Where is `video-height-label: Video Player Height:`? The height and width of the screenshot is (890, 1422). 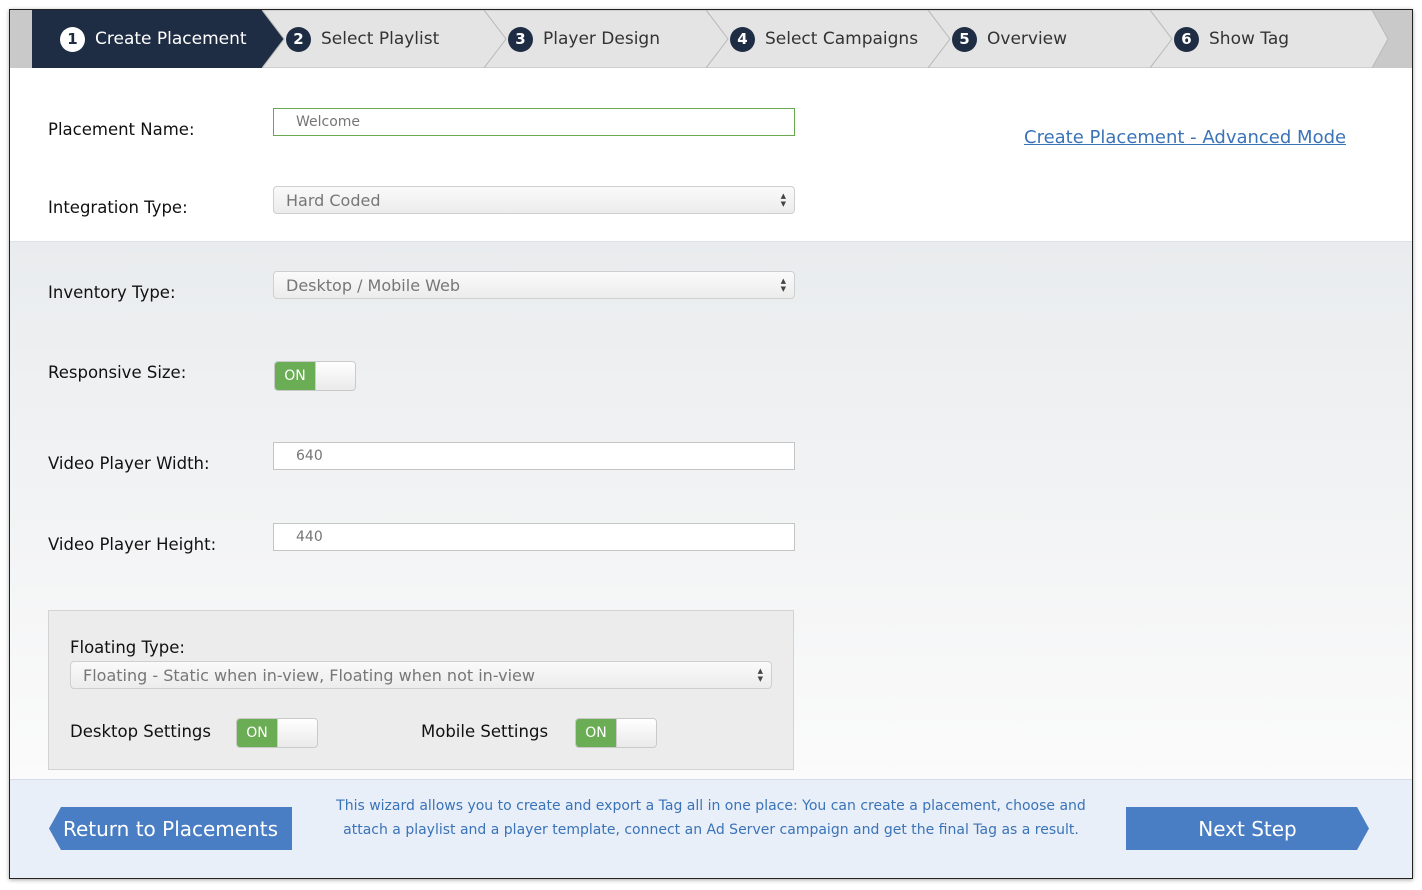
video-height-label: Video Player Height: is located at coordinates (132, 544).